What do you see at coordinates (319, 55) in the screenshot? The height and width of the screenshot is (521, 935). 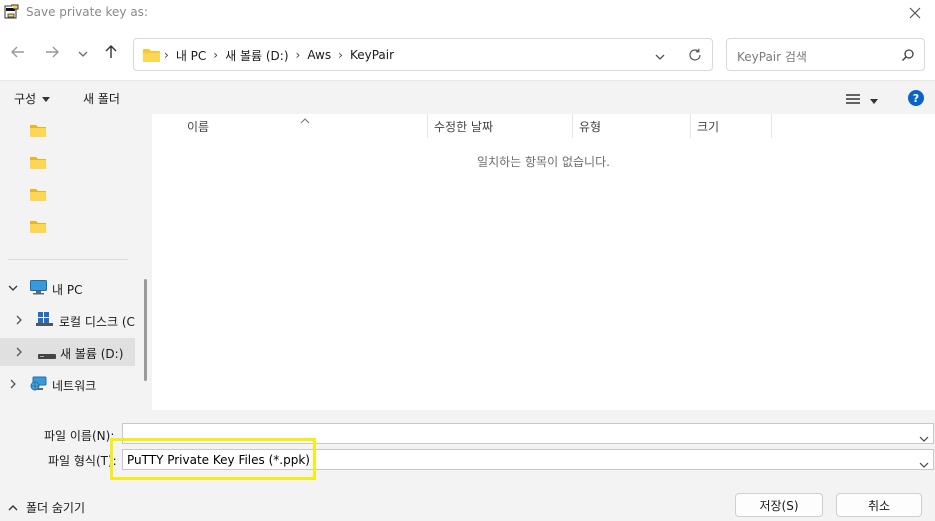 I see `breadcrumb-item-aws: Aws` at bounding box center [319, 55].